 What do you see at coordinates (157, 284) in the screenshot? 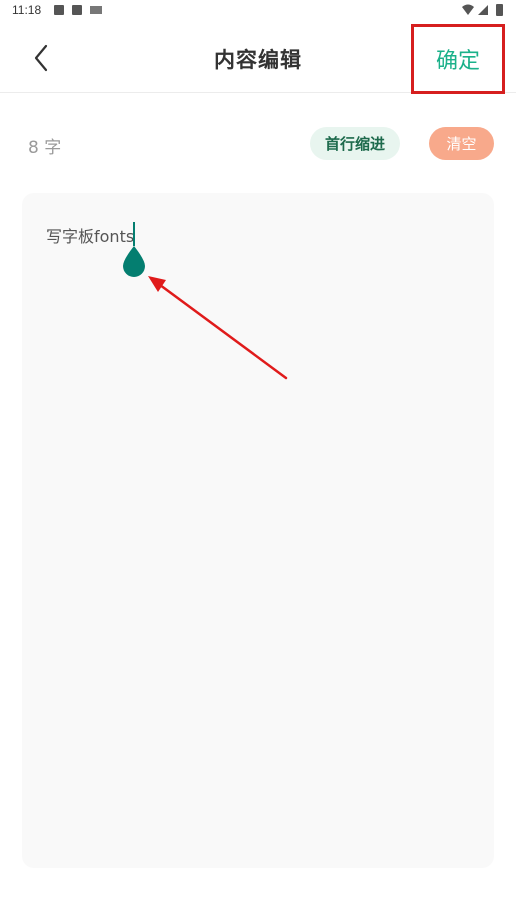
I see `annotation-arrow-head` at bounding box center [157, 284].